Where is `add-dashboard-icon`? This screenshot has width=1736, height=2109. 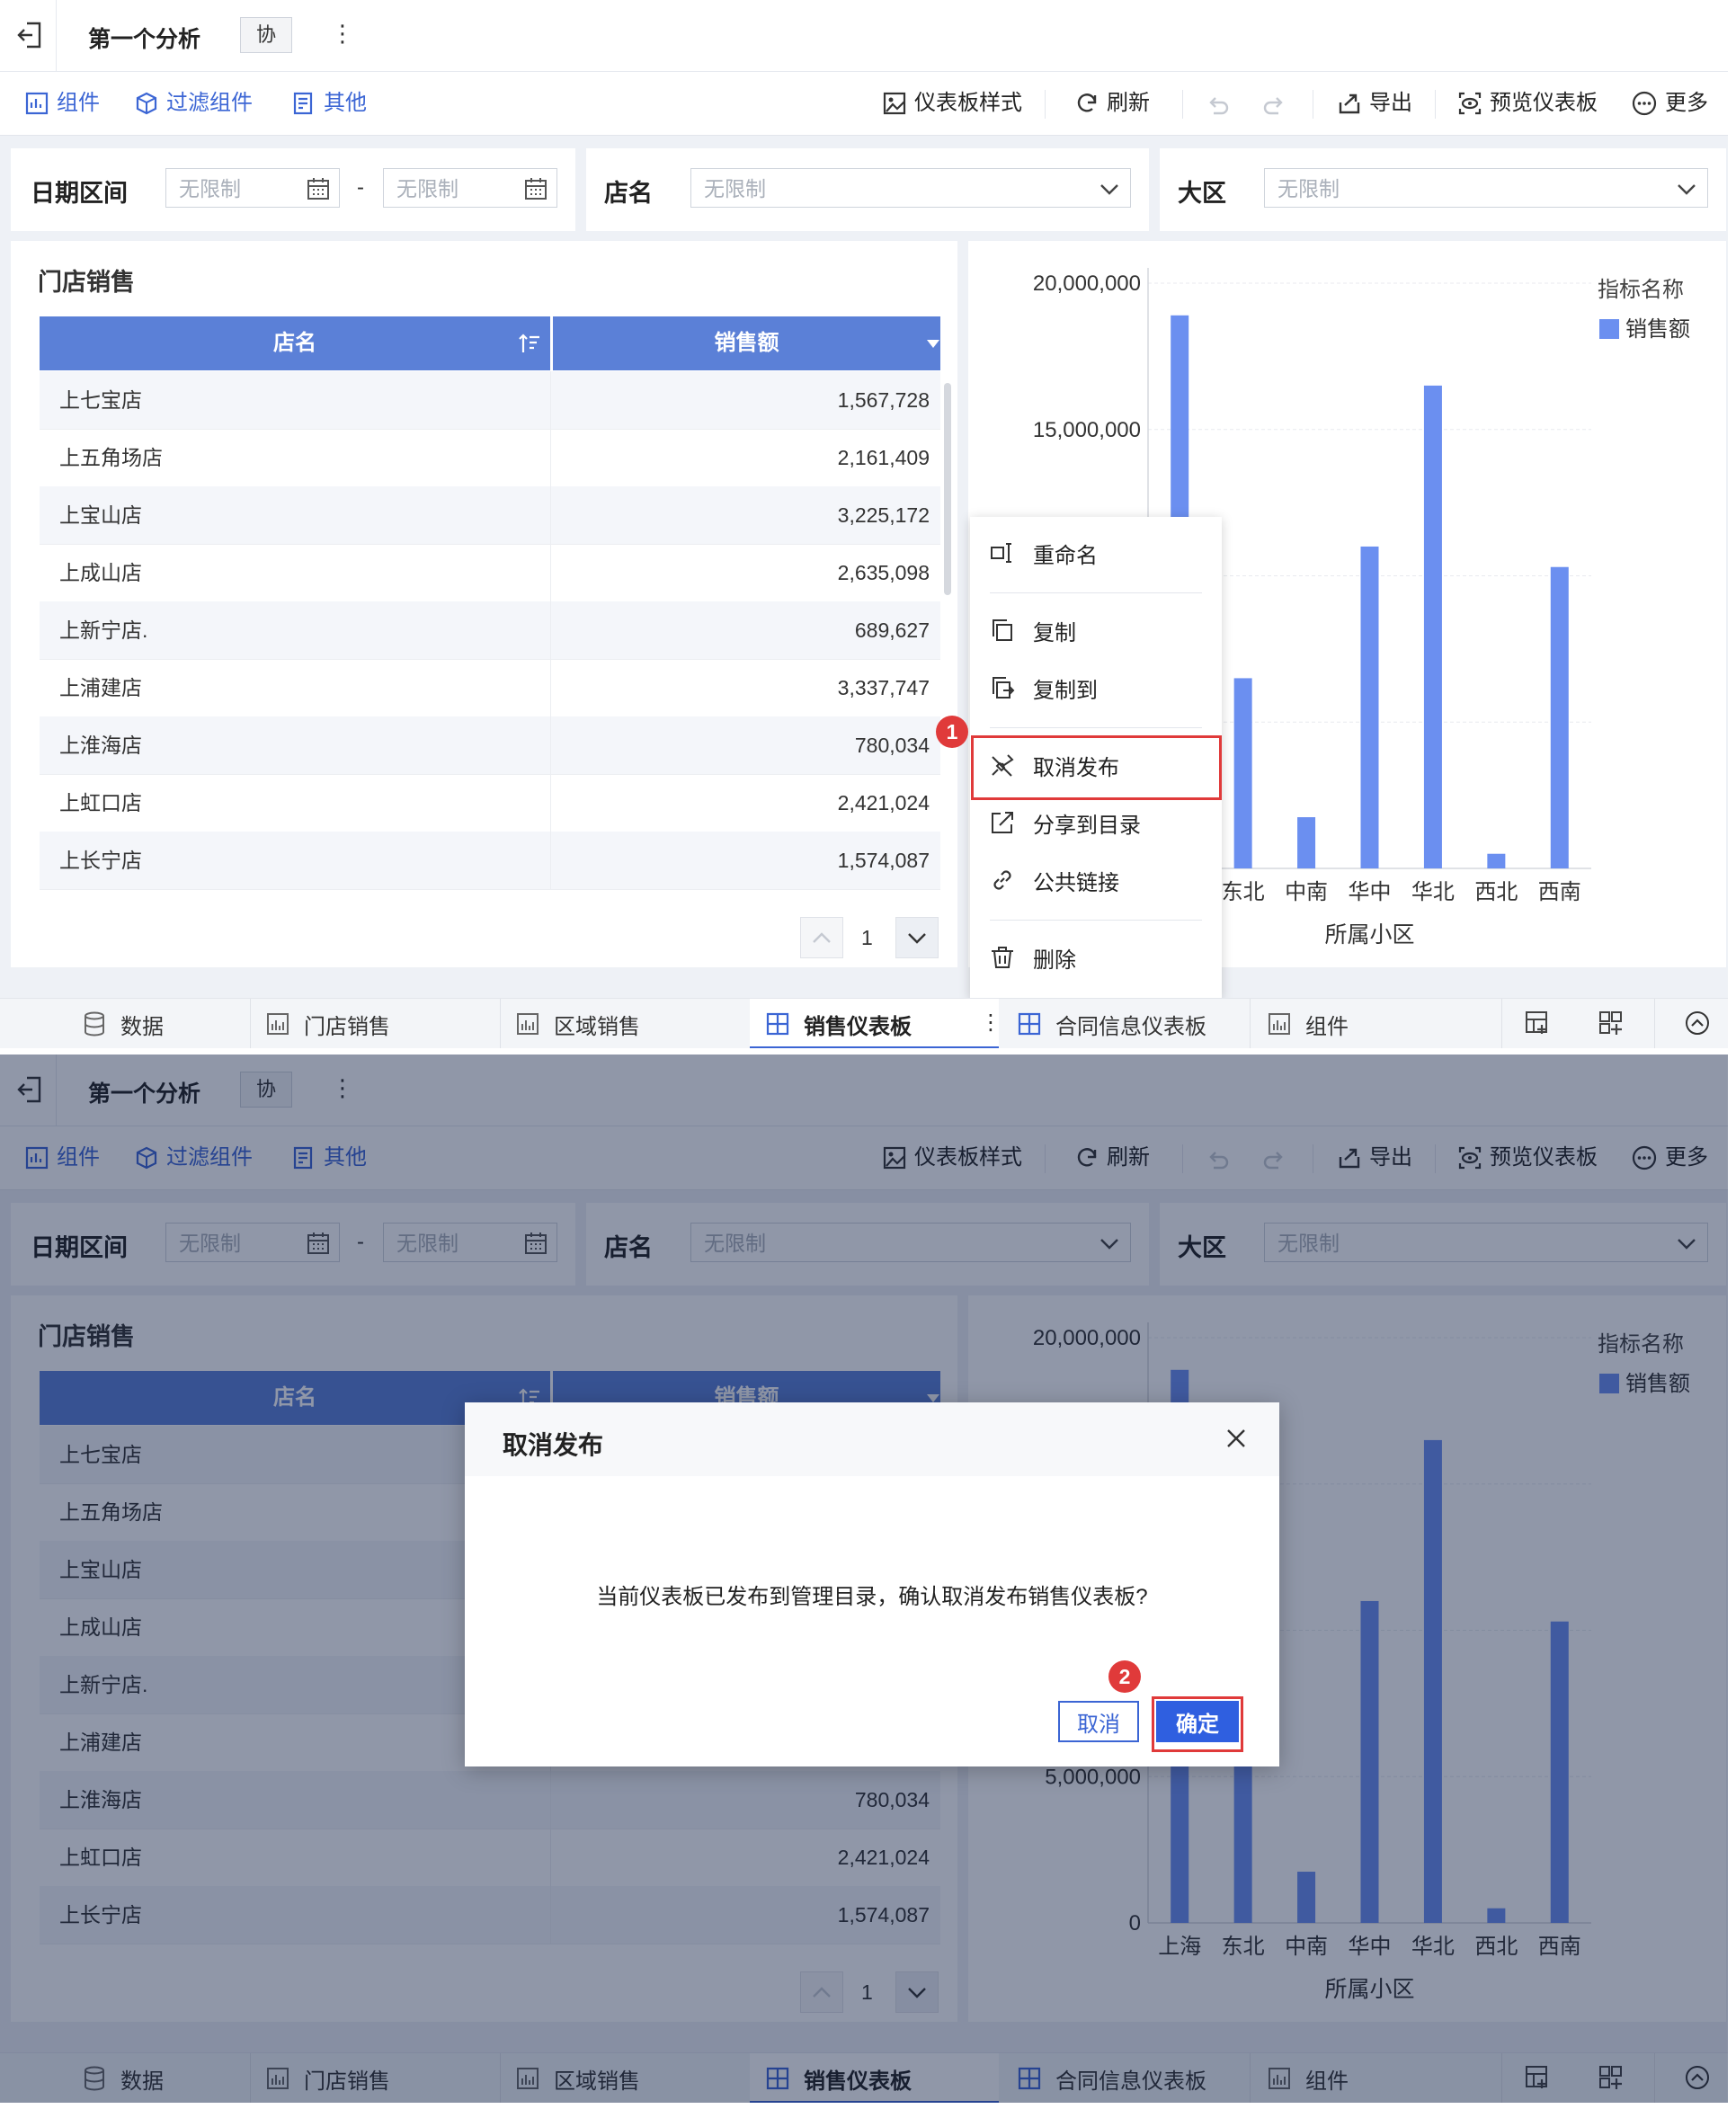
add-dashboard-icon is located at coordinates (1537, 1023).